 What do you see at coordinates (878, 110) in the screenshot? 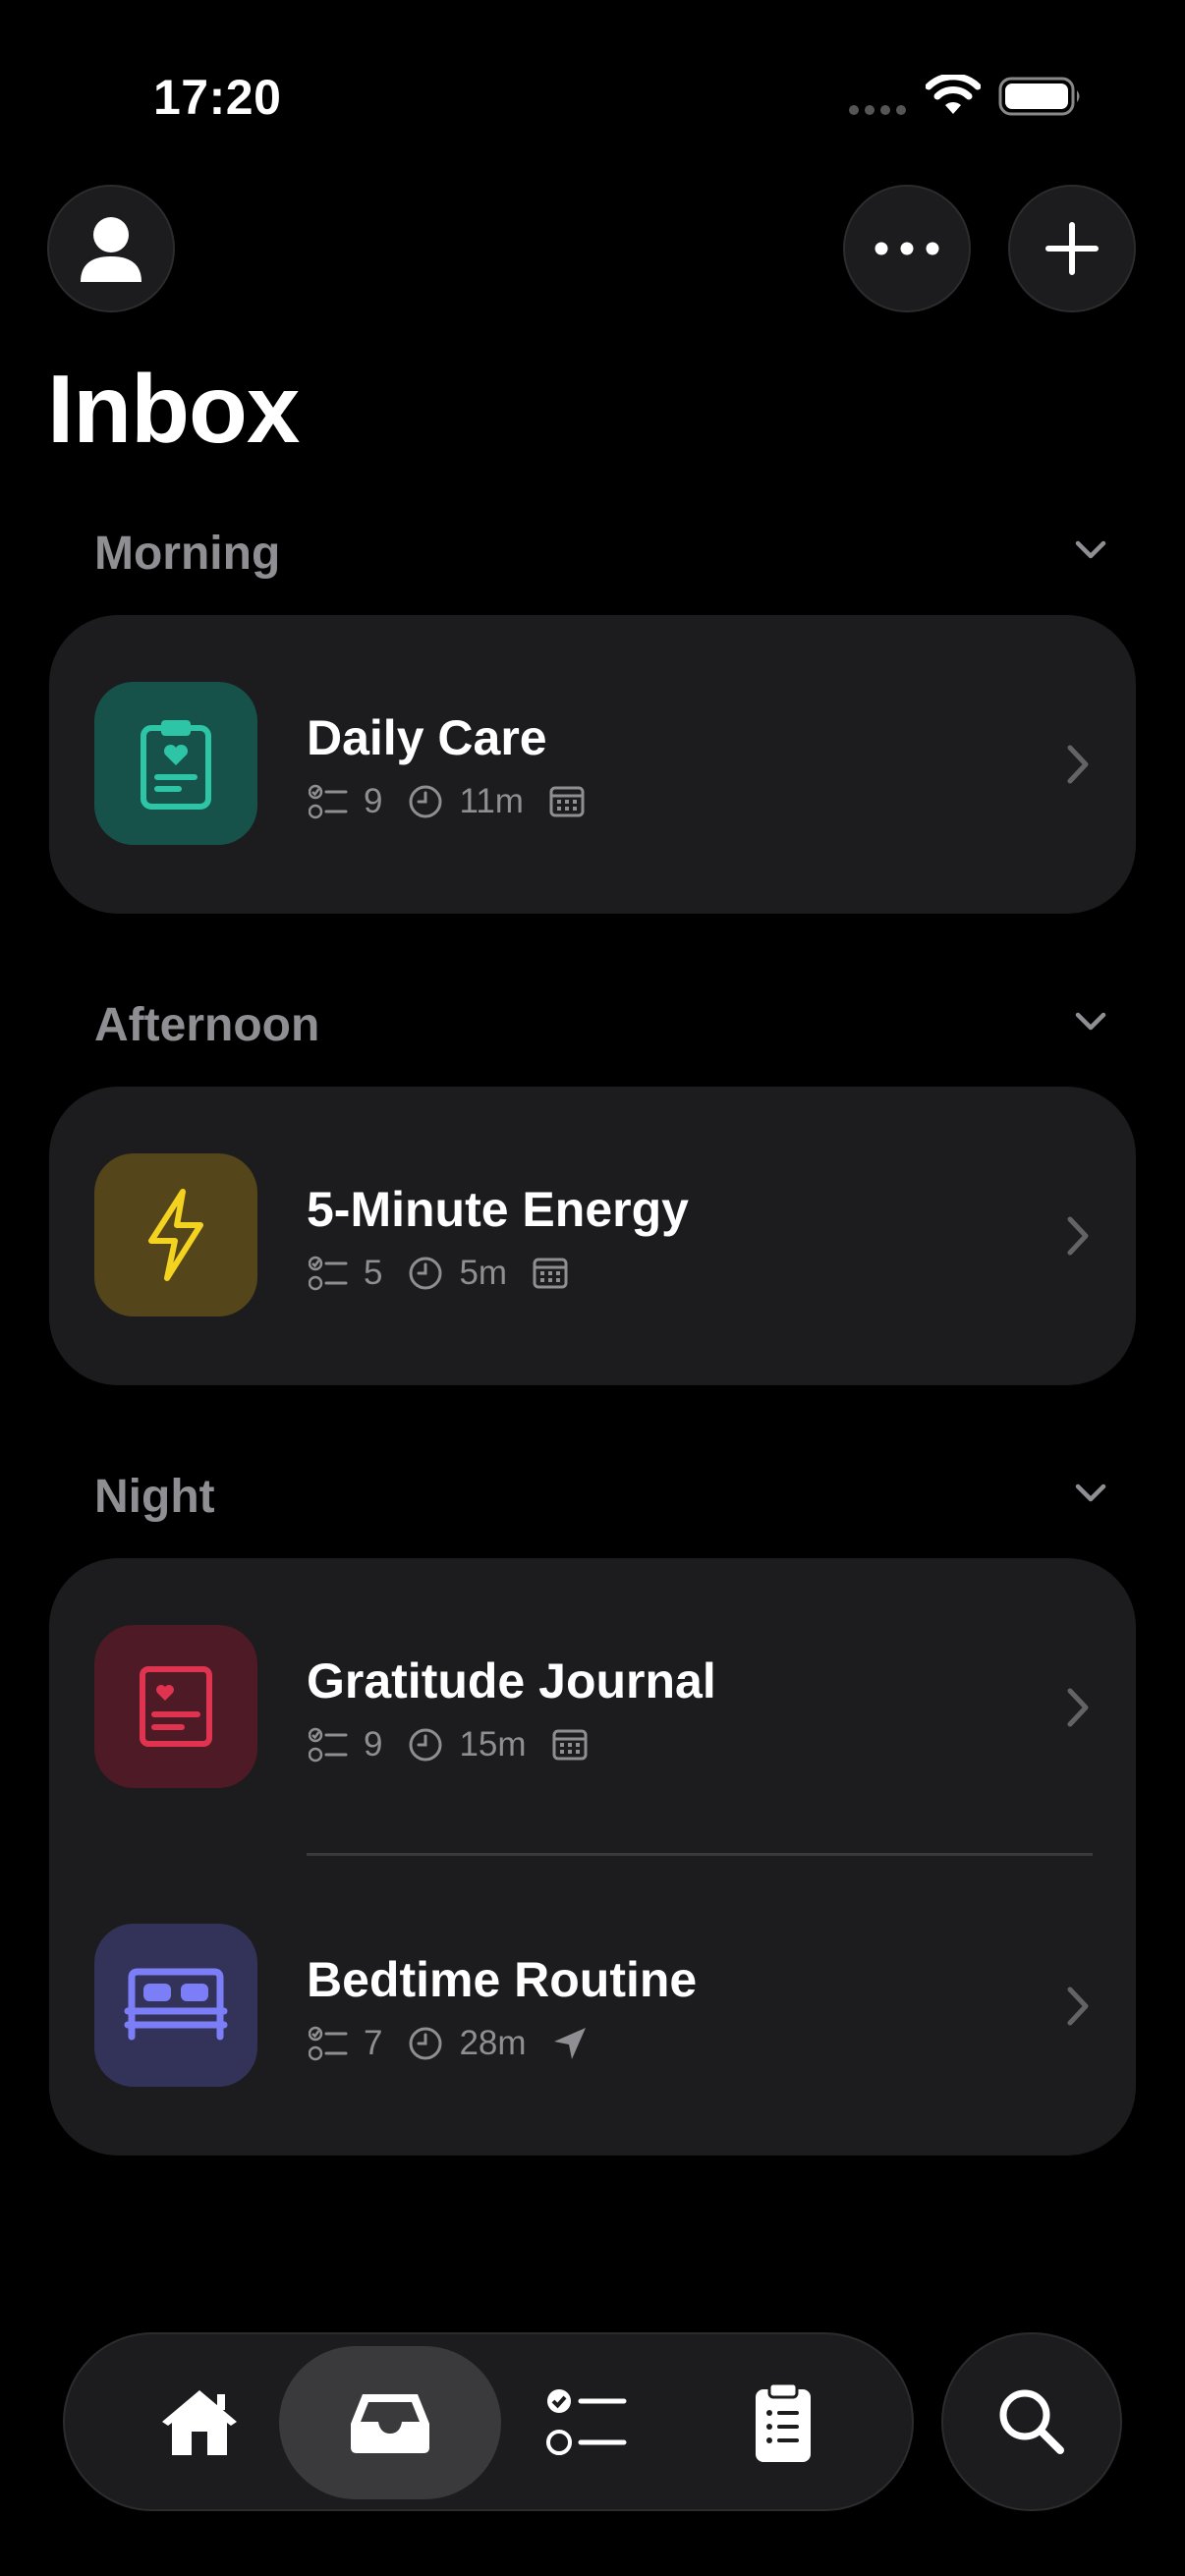
I see `signal-dots-icon` at bounding box center [878, 110].